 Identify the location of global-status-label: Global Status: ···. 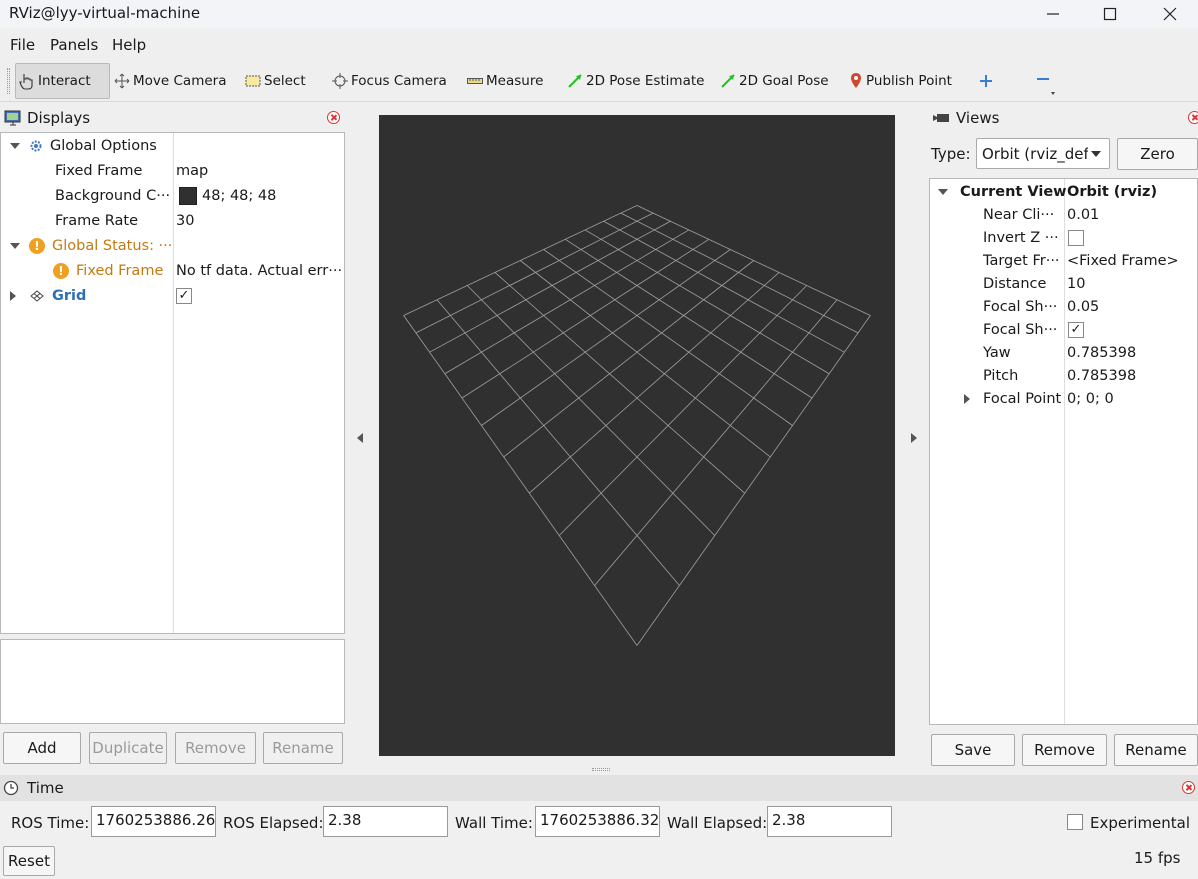
(112, 245).